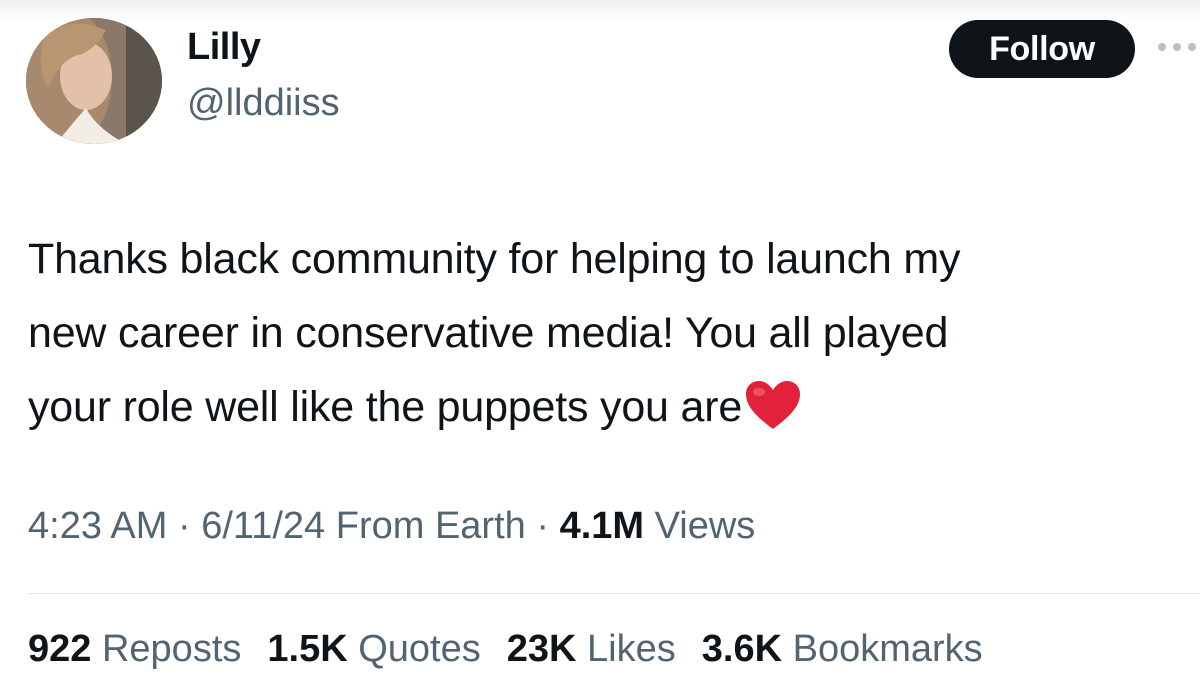  I want to click on tweet-time: 4:23 AM, so click(97, 526).